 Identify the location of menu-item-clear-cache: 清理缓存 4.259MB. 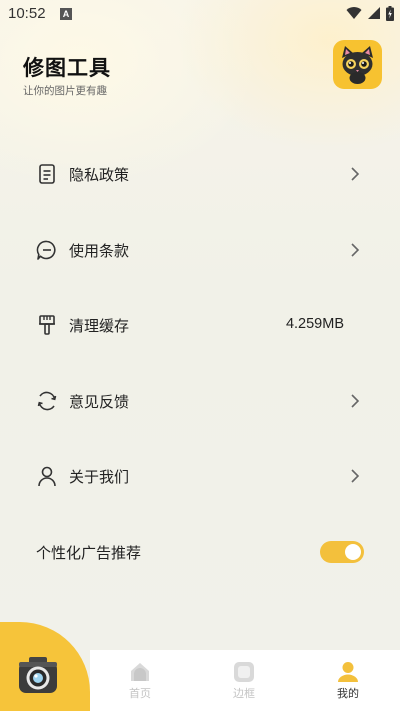
(200, 326).